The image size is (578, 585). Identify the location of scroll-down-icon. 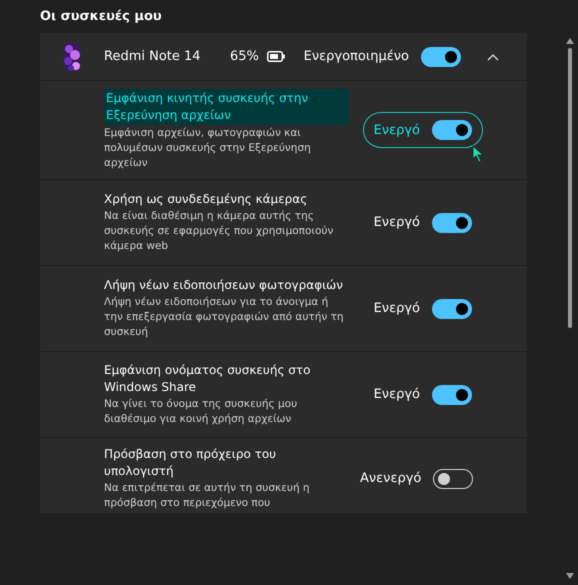
(570, 576).